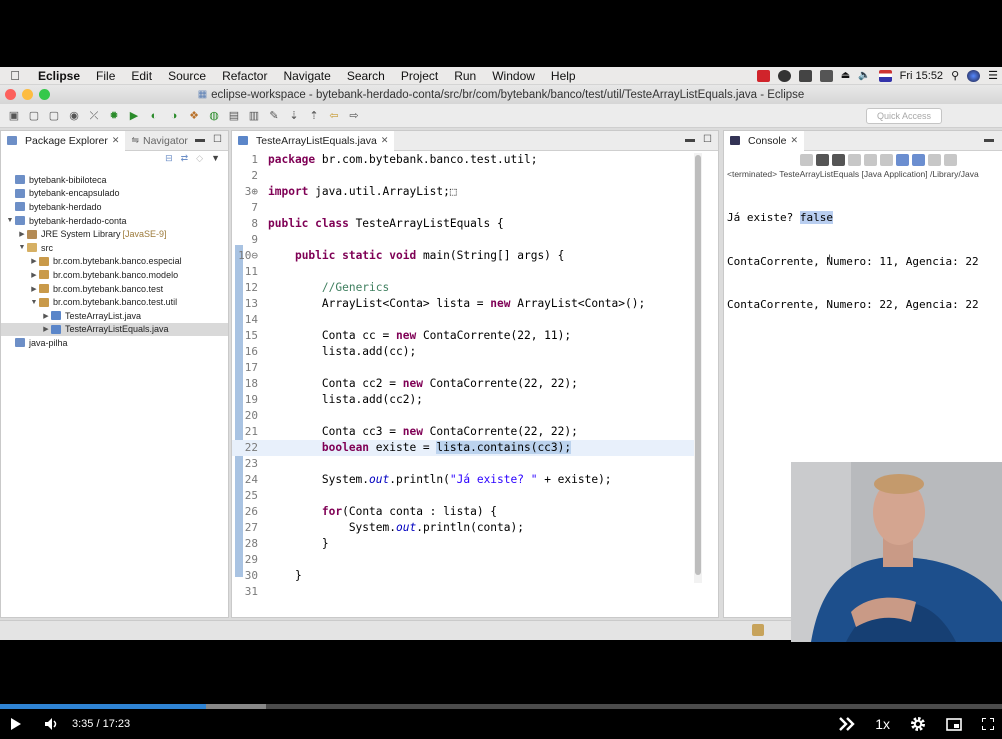  Describe the element at coordinates (463, 240) in the screenshot. I see `code-line: 9` at that location.